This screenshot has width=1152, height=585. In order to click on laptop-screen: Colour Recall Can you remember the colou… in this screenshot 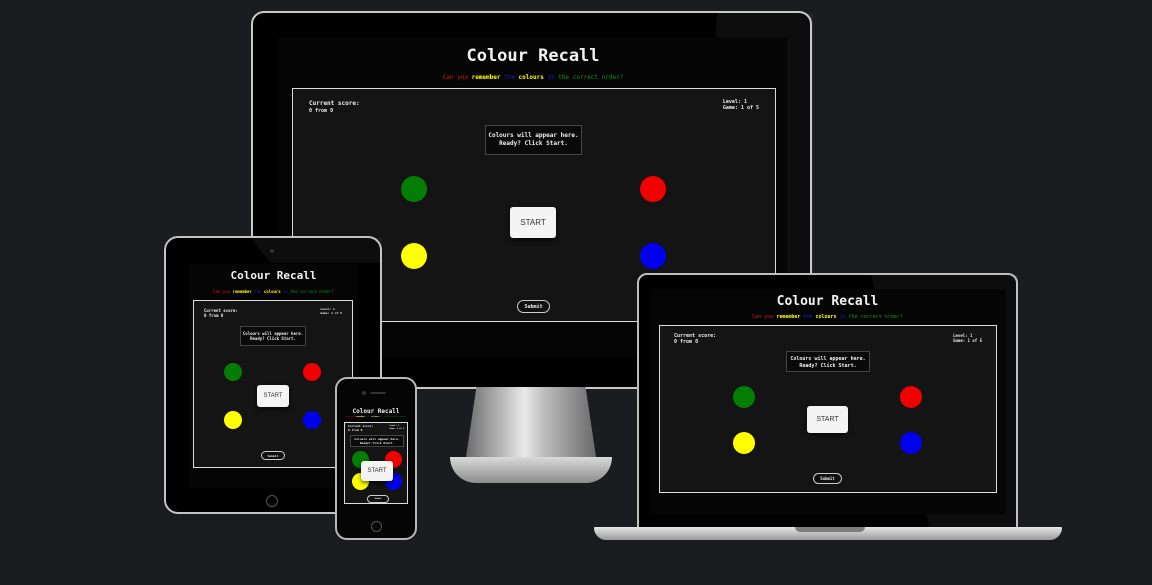, I will do `click(827, 402)`.